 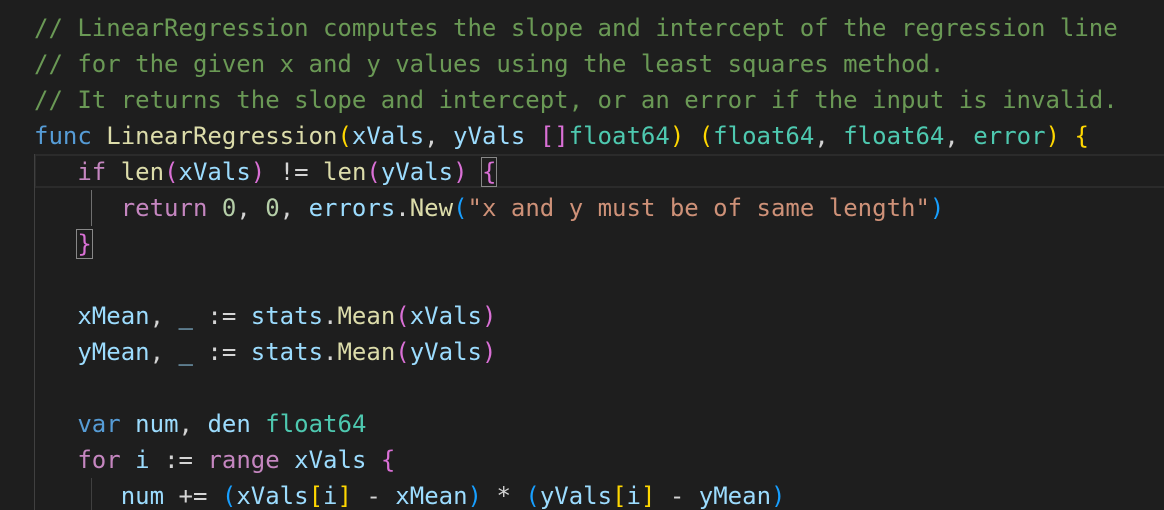 I want to click on variable-ymean: yMean, so click(x=113, y=352).